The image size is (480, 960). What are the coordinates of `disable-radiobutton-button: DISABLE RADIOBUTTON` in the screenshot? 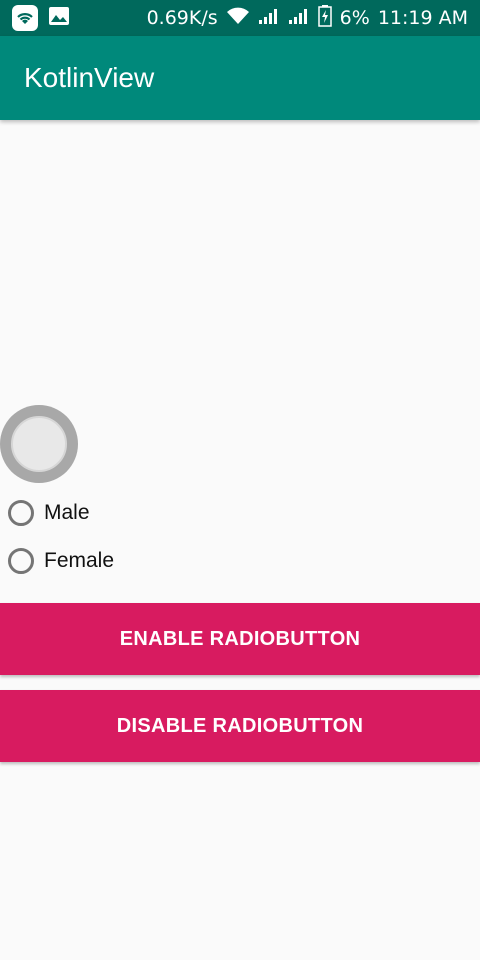 It's located at (240, 726).